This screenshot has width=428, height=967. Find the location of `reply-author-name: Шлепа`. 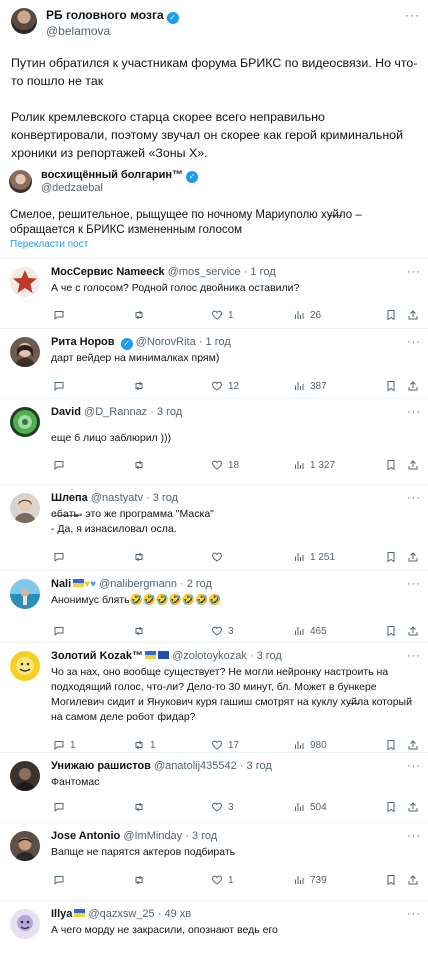

reply-author-name: Шлепа is located at coordinates (69, 498).